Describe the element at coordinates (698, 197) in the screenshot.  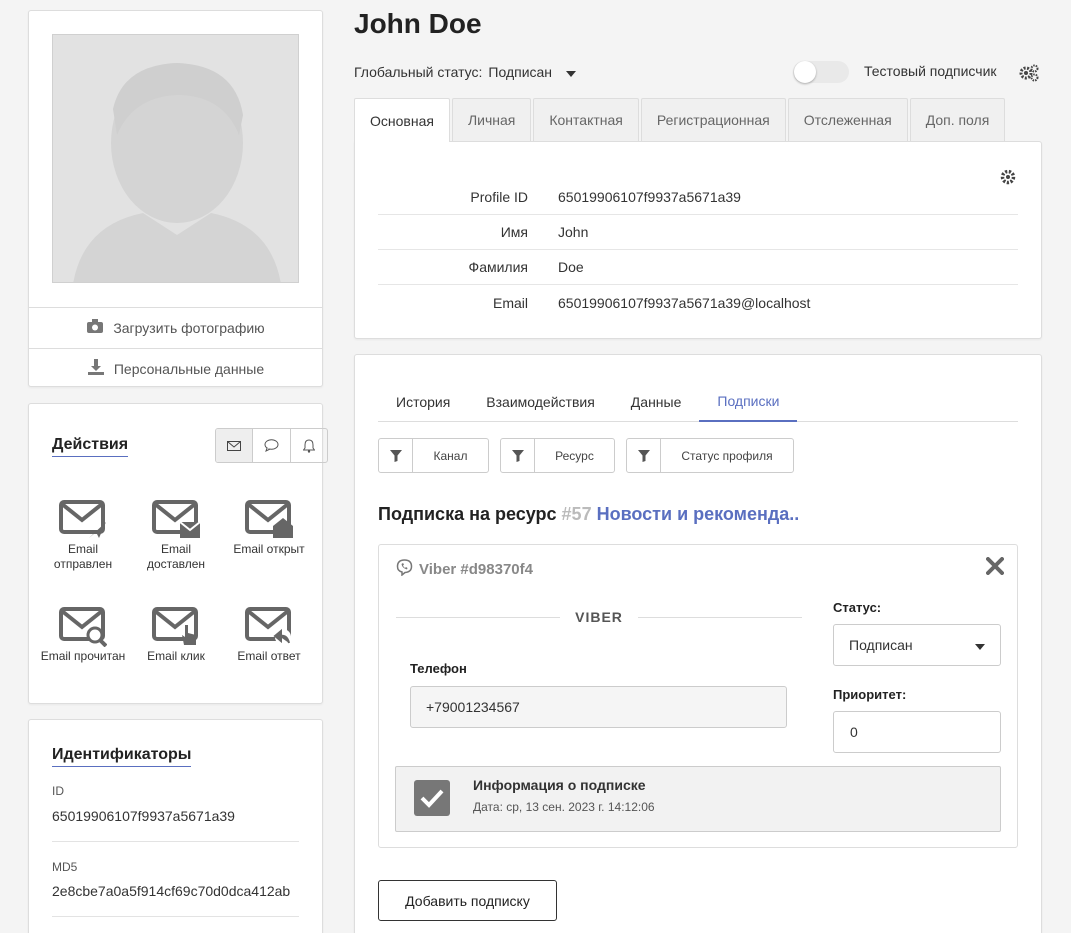
I see `info-row-profile-id: Profile ID 65019906107f9937a5671a39` at that location.